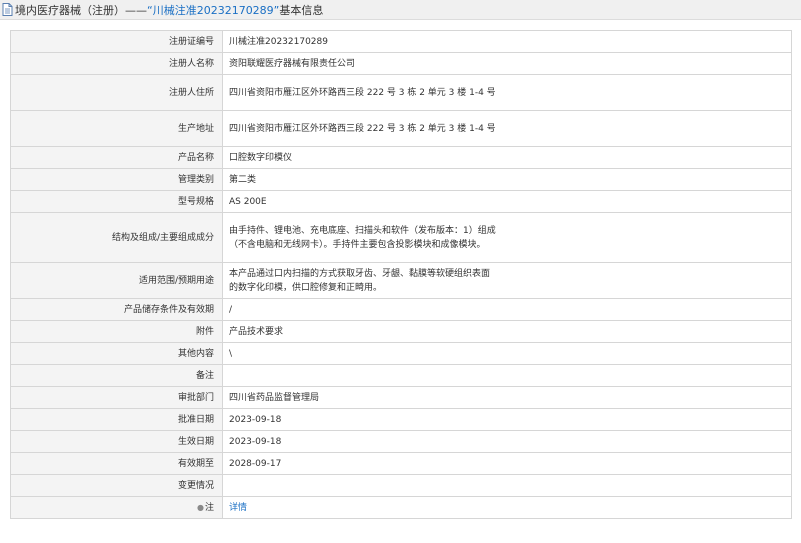 Image resolution: width=801 pixels, height=543 pixels. What do you see at coordinates (116, 63) in the screenshot?
I see `row-label: 注册人名称` at bounding box center [116, 63].